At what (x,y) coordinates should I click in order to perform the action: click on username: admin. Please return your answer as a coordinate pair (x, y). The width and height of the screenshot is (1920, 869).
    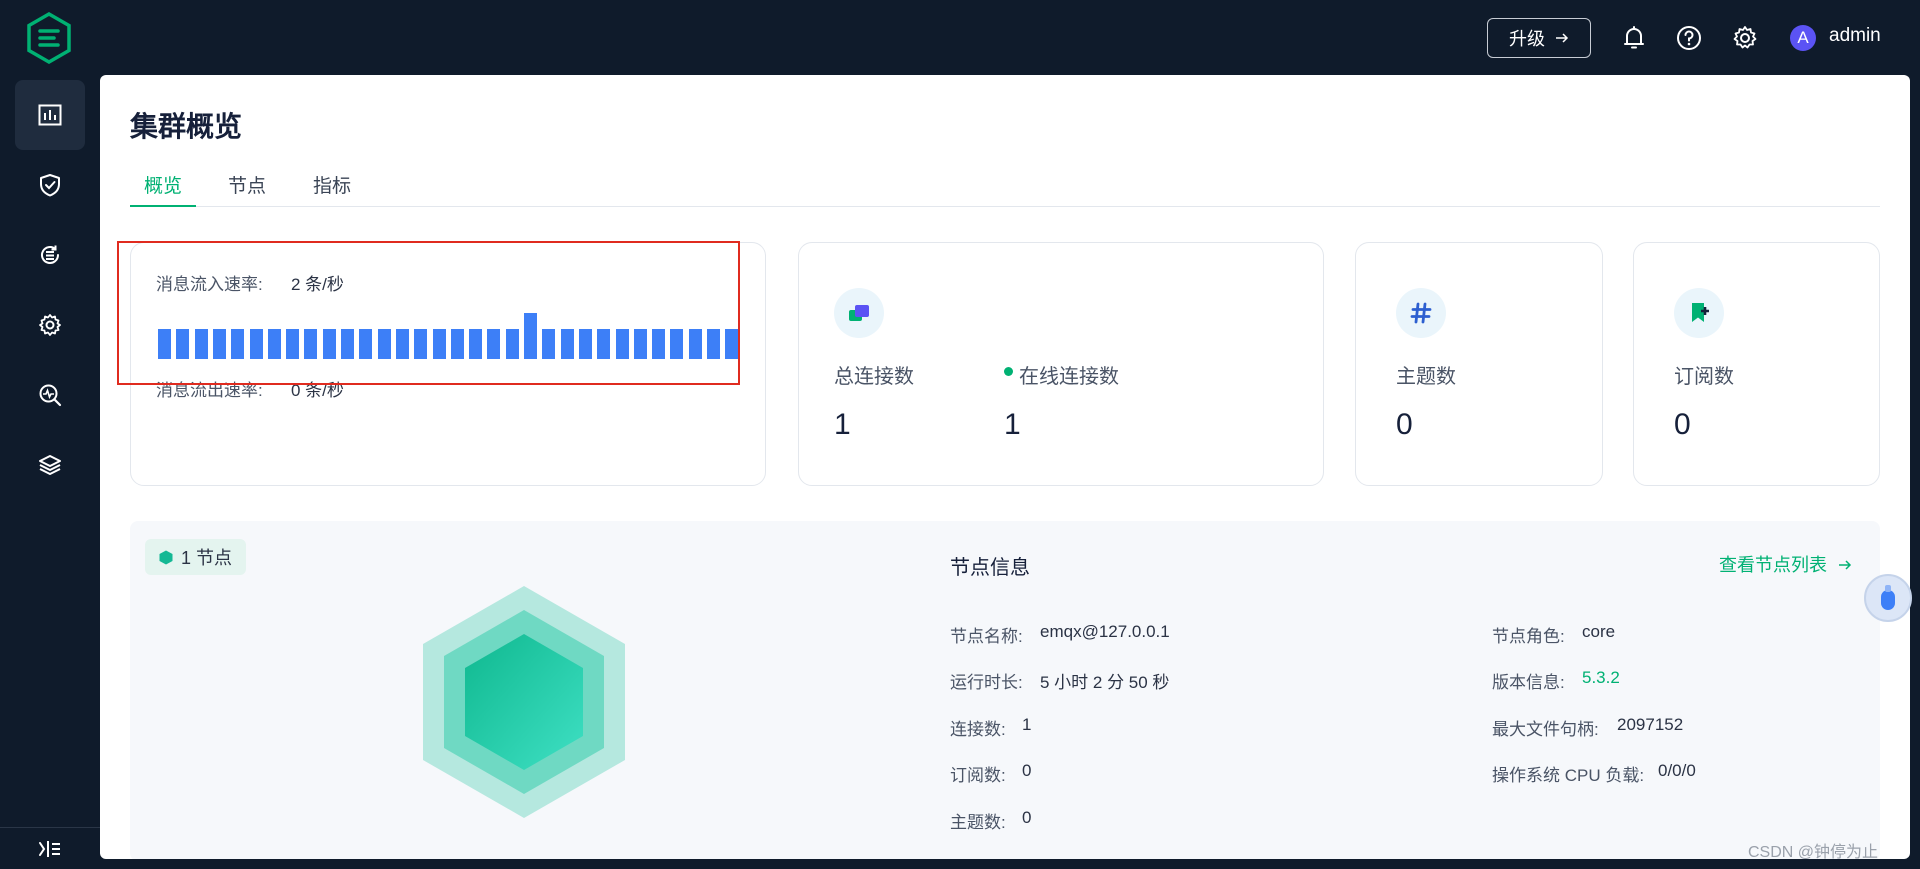
    Looking at the image, I should click on (1855, 36).